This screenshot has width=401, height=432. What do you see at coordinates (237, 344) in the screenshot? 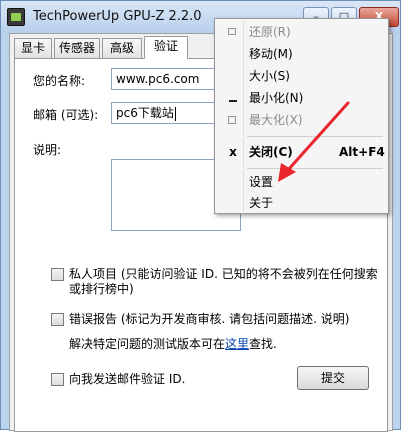
I see `beta-note-link: 这里` at bounding box center [237, 344].